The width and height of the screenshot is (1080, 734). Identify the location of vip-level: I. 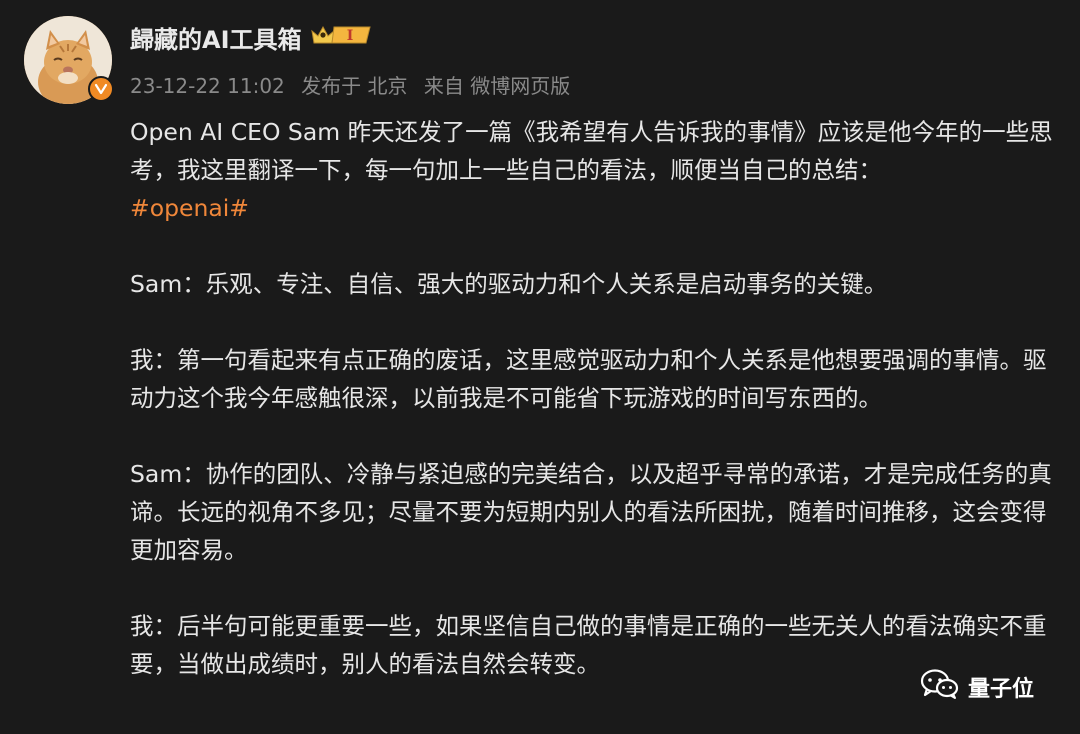
(349, 36).